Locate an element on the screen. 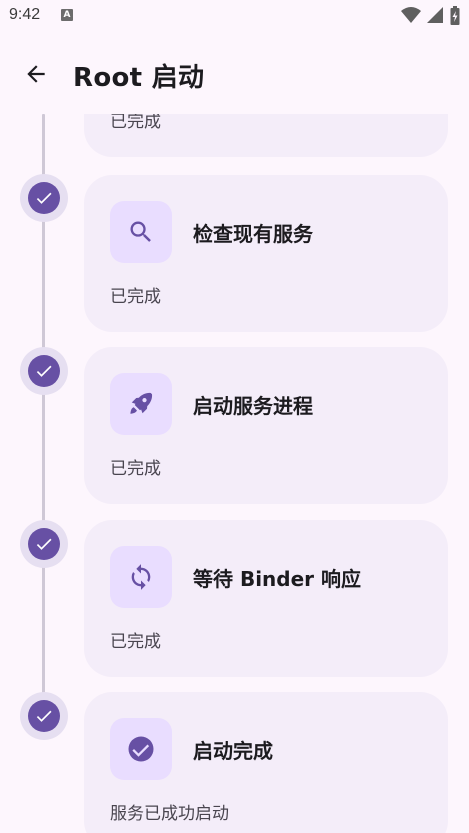 This screenshot has height=833, width=469. back-button is located at coordinates (36, 74).